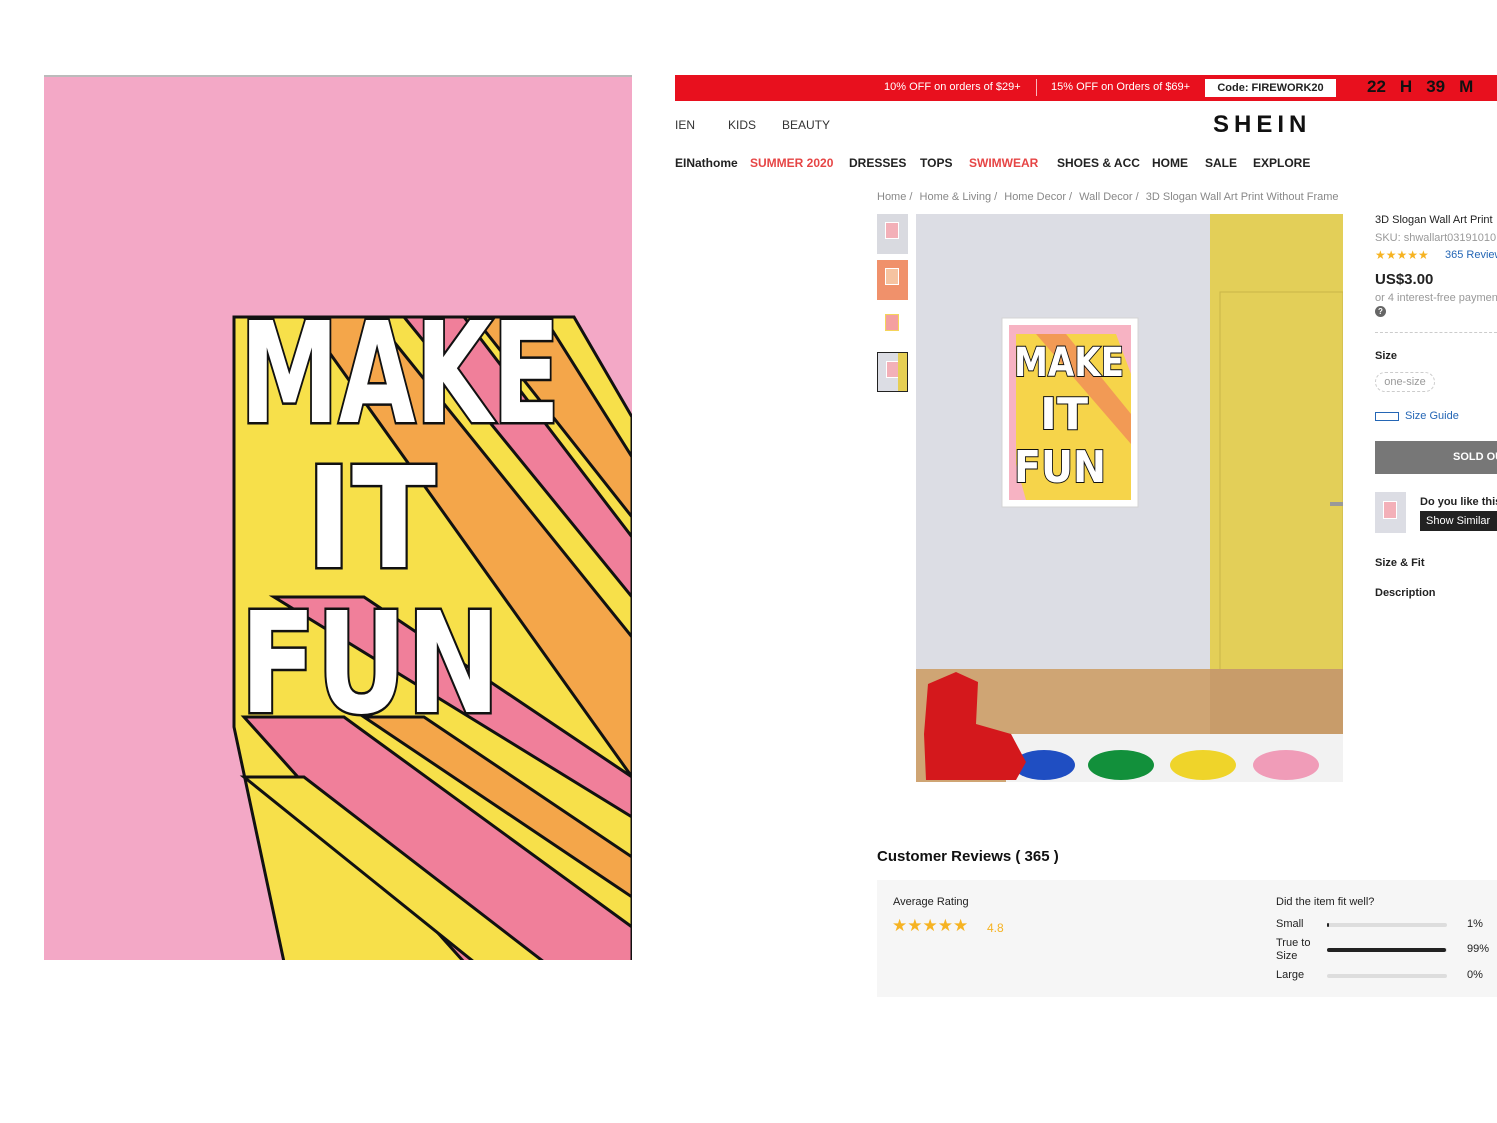  Describe the element at coordinates (1434, 220) in the screenshot. I see `product-title: 3D Slogan Wall Art Print` at that location.